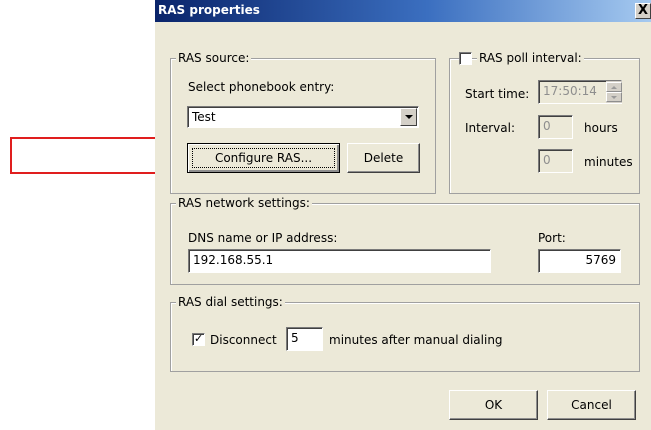  Describe the element at coordinates (261, 87) in the screenshot. I see `phonebook-entry-label: Select phonebook entry:` at that location.